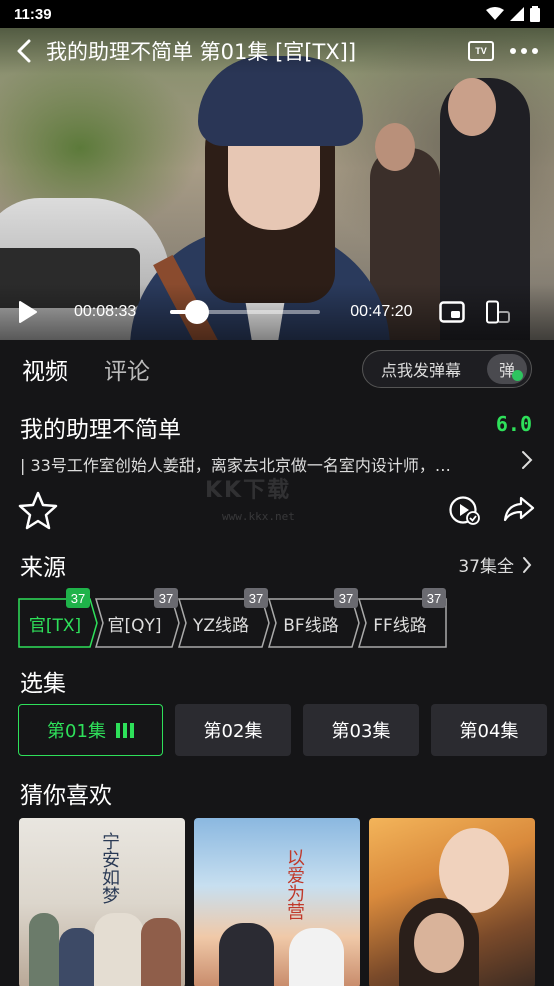 Image resolution: width=554 pixels, height=986 pixels. I want to click on progress-knob, so click(197, 312).